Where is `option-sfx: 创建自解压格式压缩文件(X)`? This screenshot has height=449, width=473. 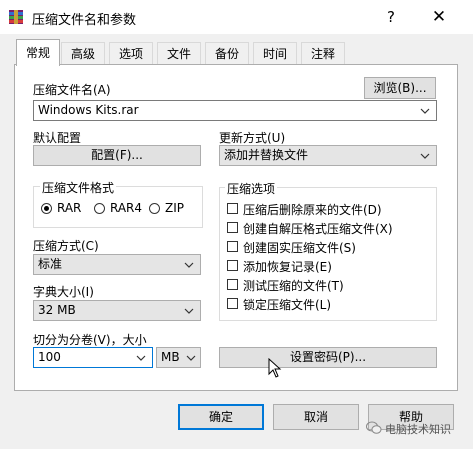
option-sfx: 创建自解压格式压缩文件(X) is located at coordinates (329, 228).